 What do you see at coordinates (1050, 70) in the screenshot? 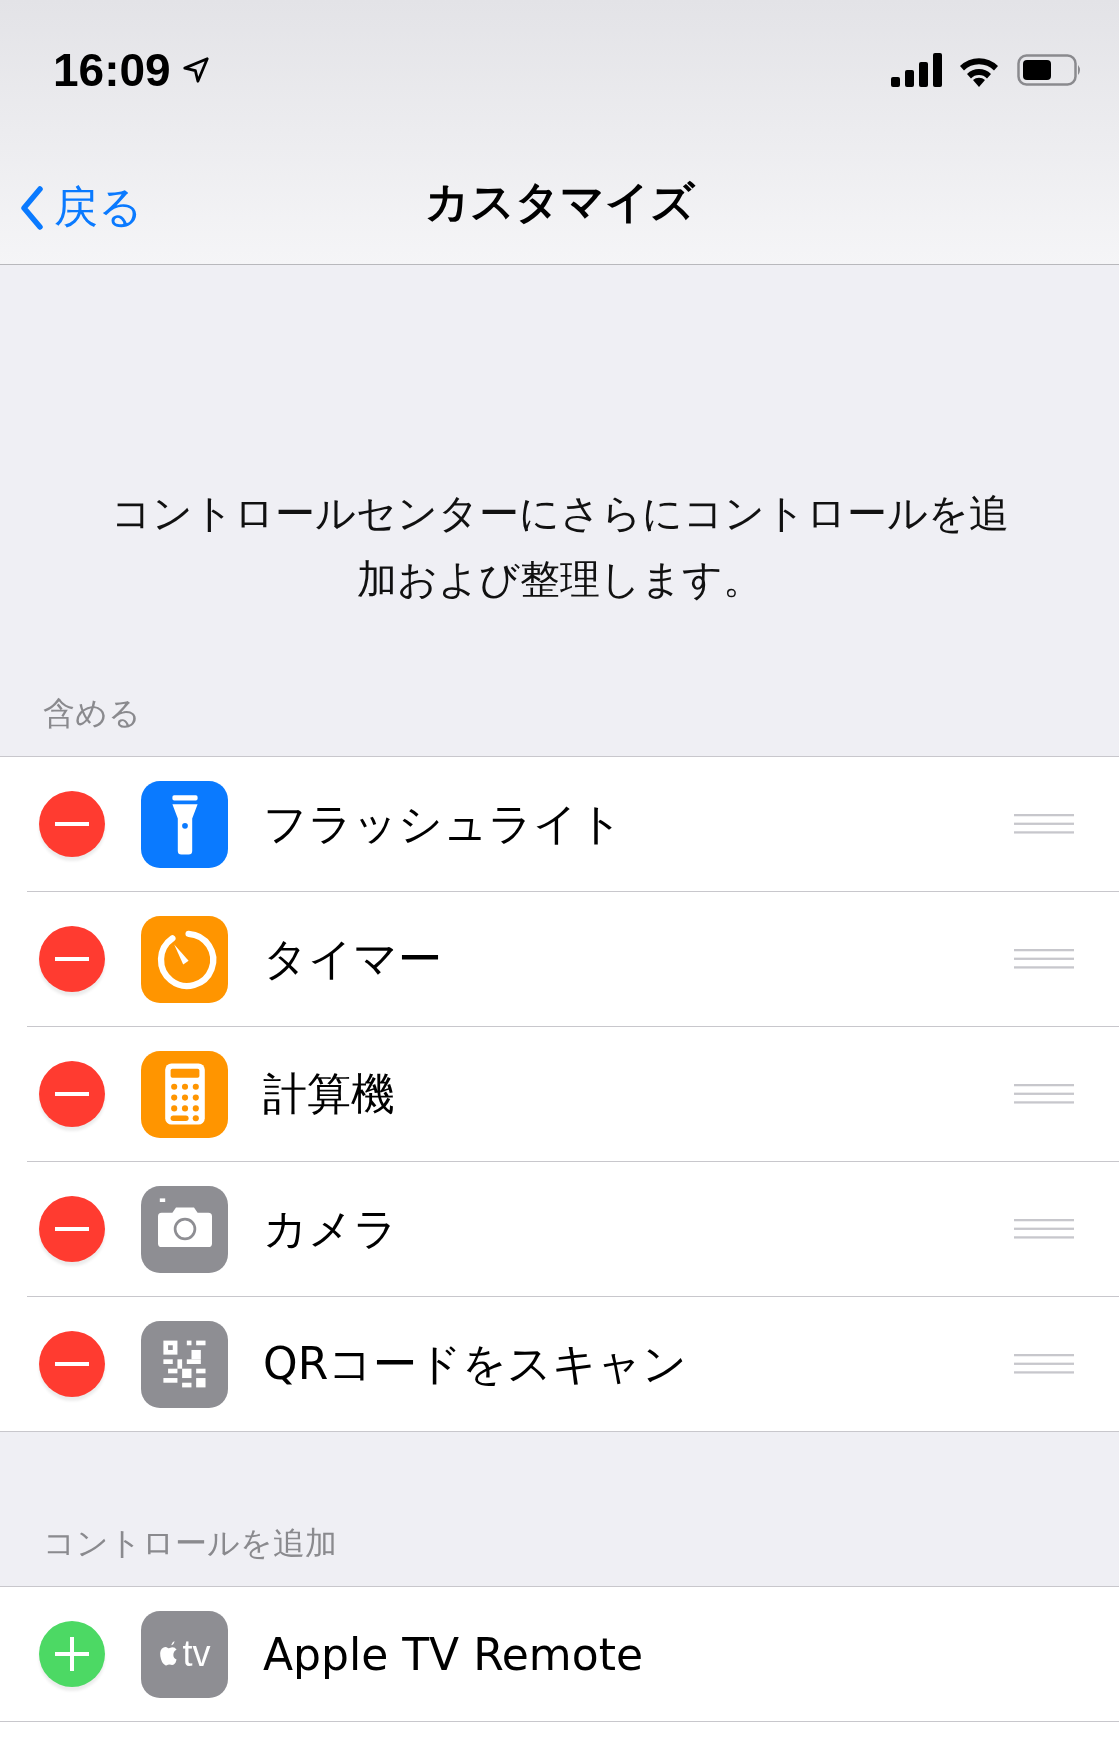
I see `battery-icon` at bounding box center [1050, 70].